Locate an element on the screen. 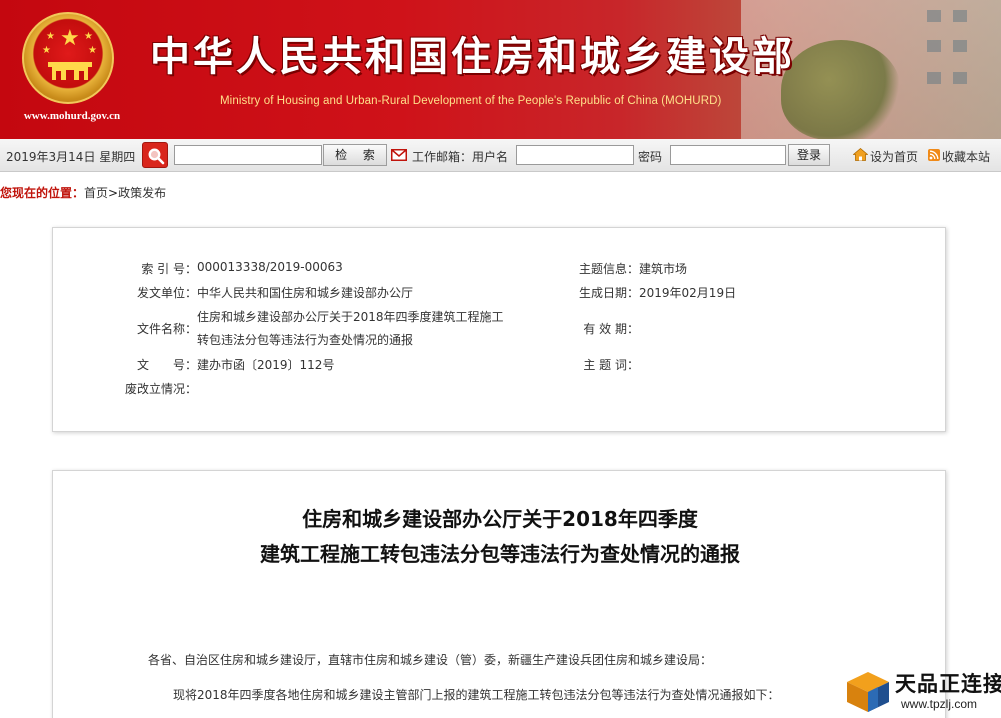  index-number-value: 000013338/2019-00063 is located at coordinates (270, 267).